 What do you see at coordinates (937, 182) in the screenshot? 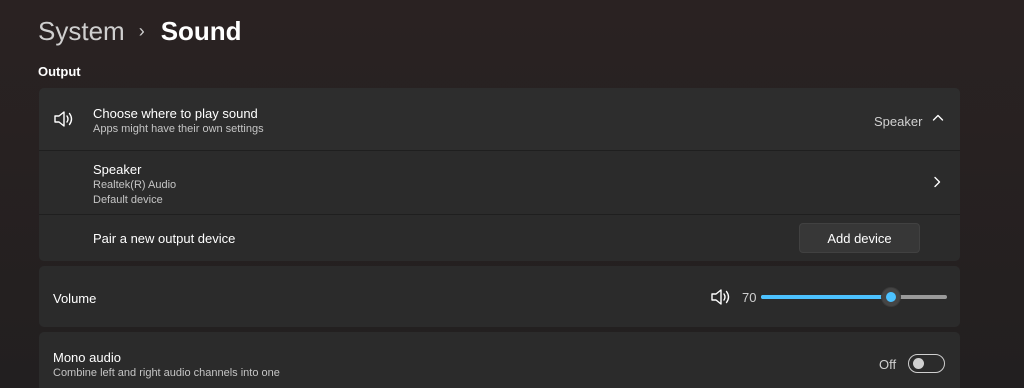
I see `chevron-right-icon` at bounding box center [937, 182].